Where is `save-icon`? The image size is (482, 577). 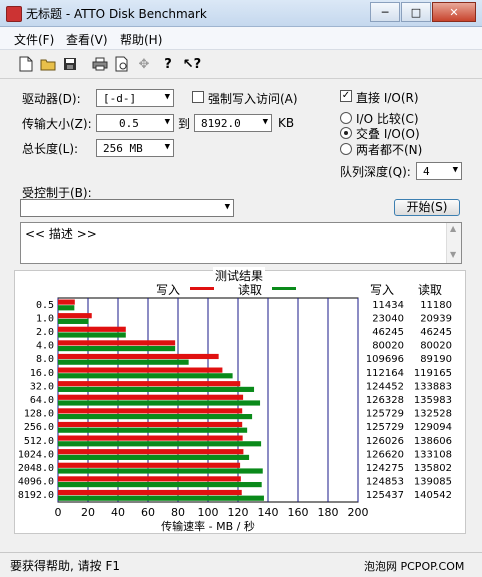 save-icon is located at coordinates (70, 64).